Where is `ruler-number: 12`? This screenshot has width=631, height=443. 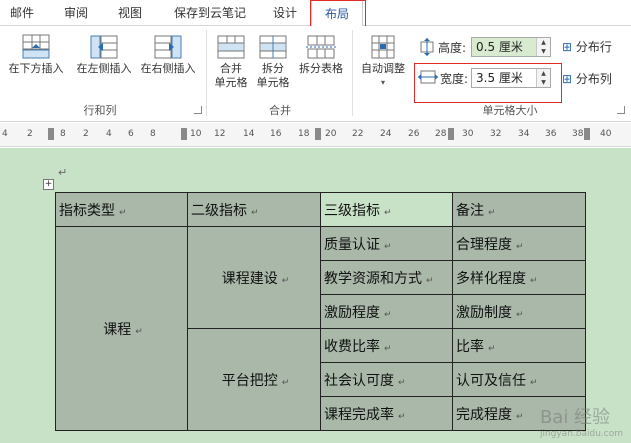 ruler-number: 12 is located at coordinates (220, 134).